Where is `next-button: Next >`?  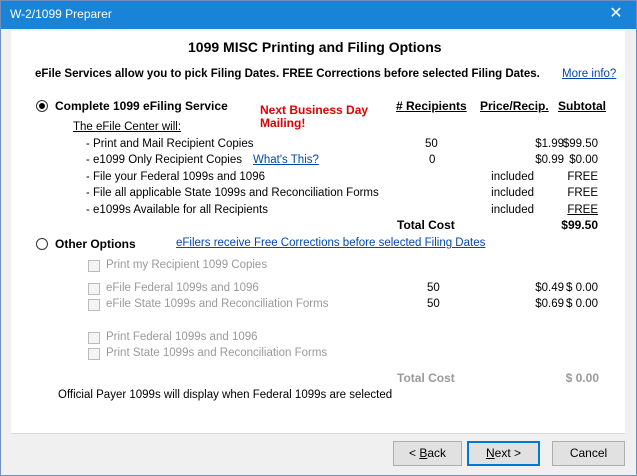
next-button: Next > is located at coordinates (503, 453).